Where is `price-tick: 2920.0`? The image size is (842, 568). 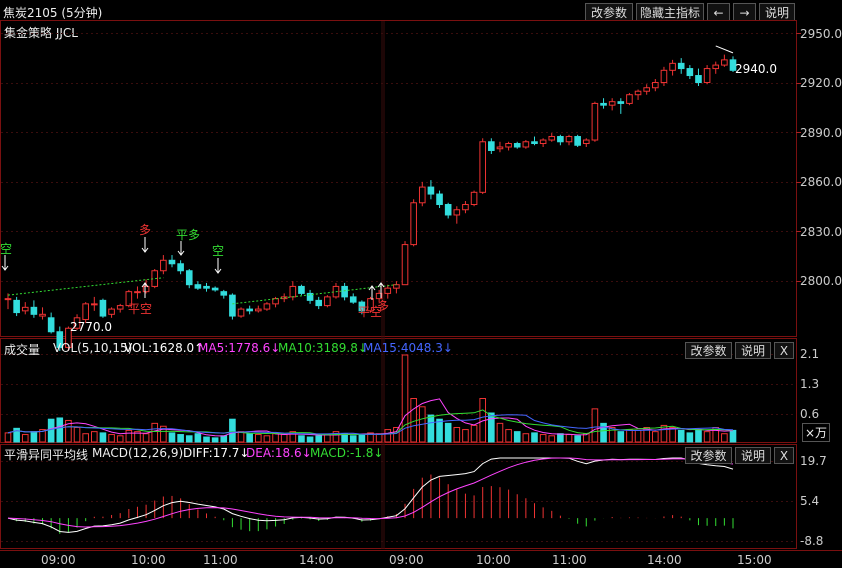
price-tick: 2920.0 is located at coordinates (821, 83).